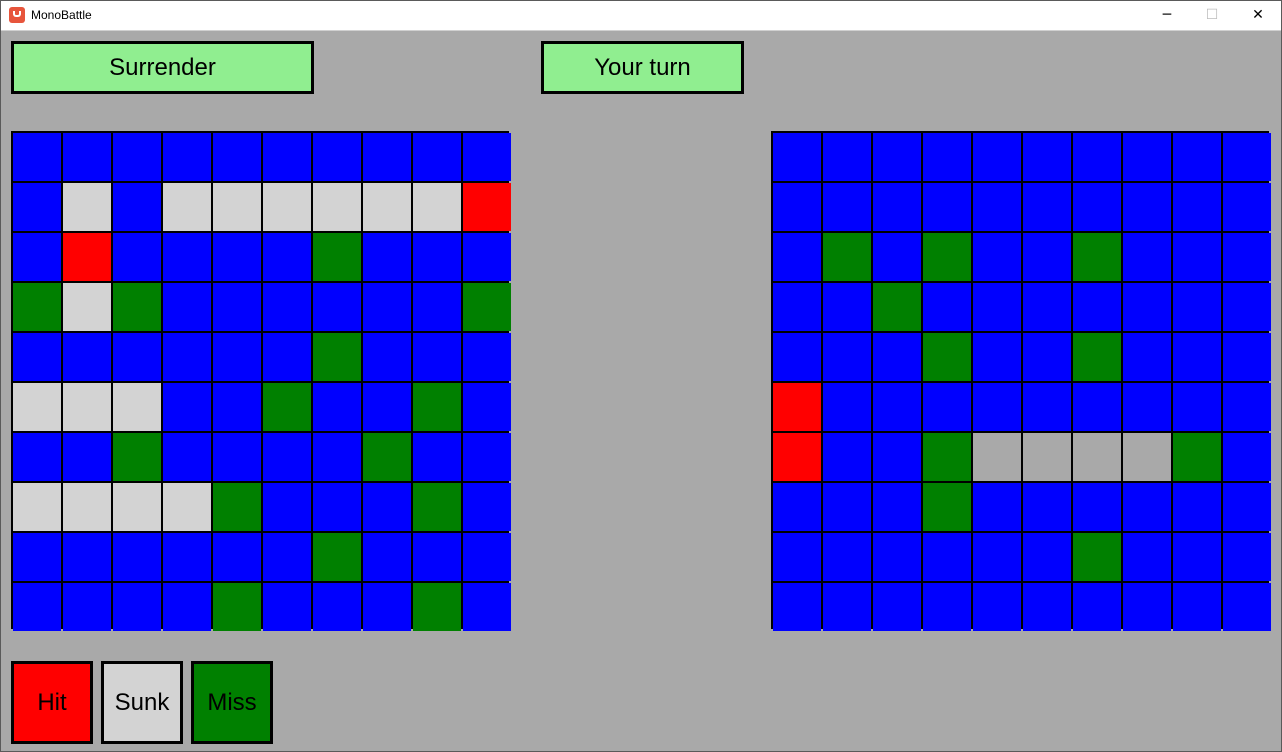 This screenshot has width=1282, height=752. I want to click on minimize-button: ─, so click(1167, 15).